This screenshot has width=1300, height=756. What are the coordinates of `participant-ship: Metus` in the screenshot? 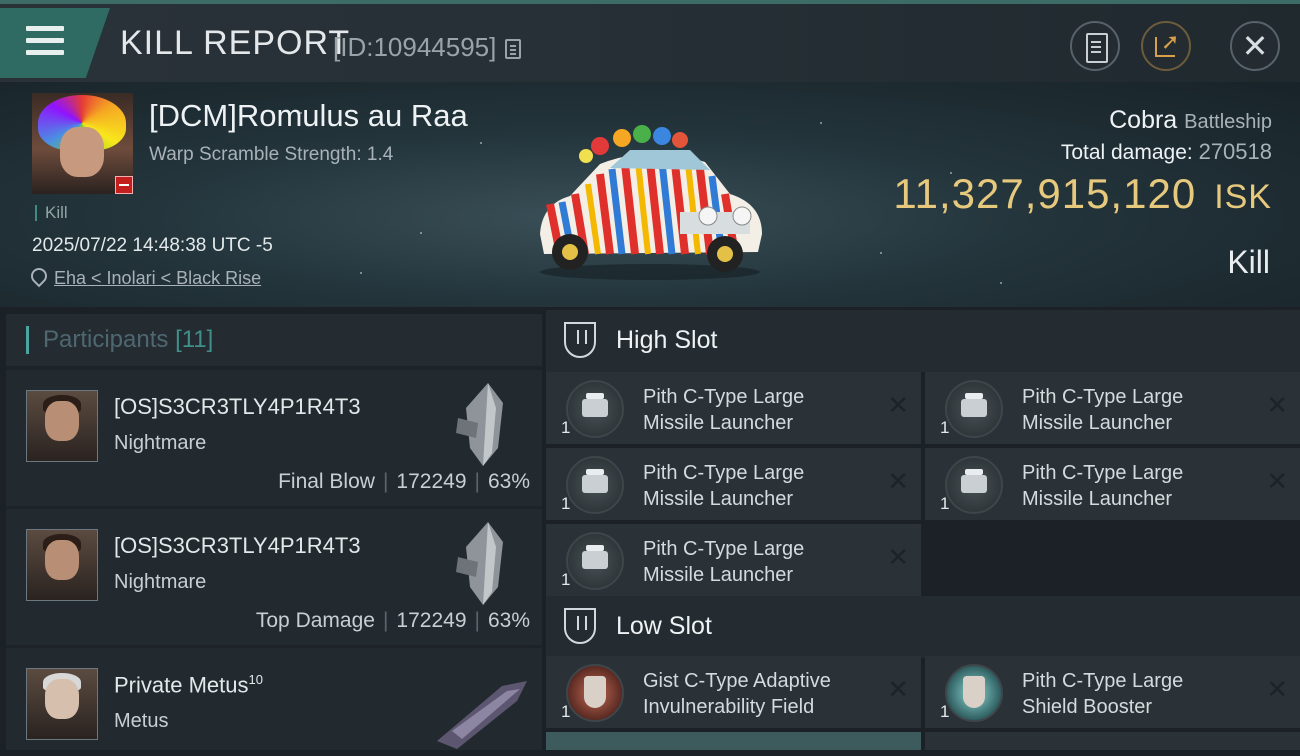 It's located at (141, 721).